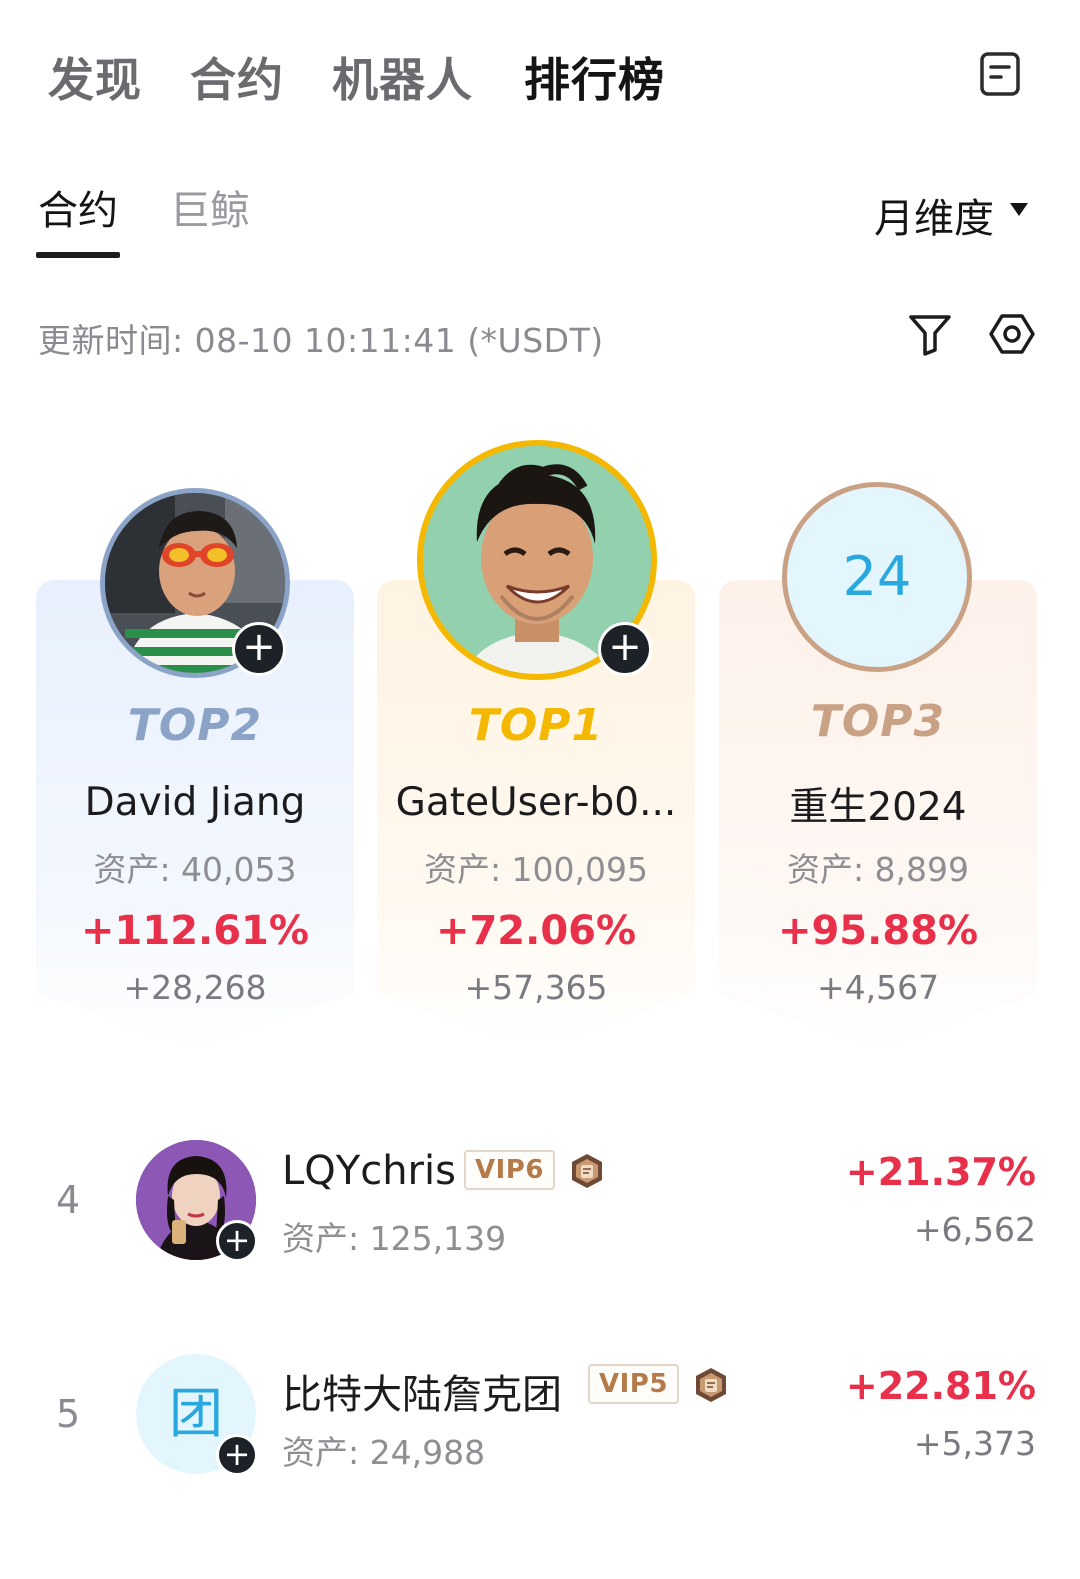 The image size is (1080, 1579). What do you see at coordinates (878, 931) in the screenshot?
I see `profit-percent: +95.88%` at bounding box center [878, 931].